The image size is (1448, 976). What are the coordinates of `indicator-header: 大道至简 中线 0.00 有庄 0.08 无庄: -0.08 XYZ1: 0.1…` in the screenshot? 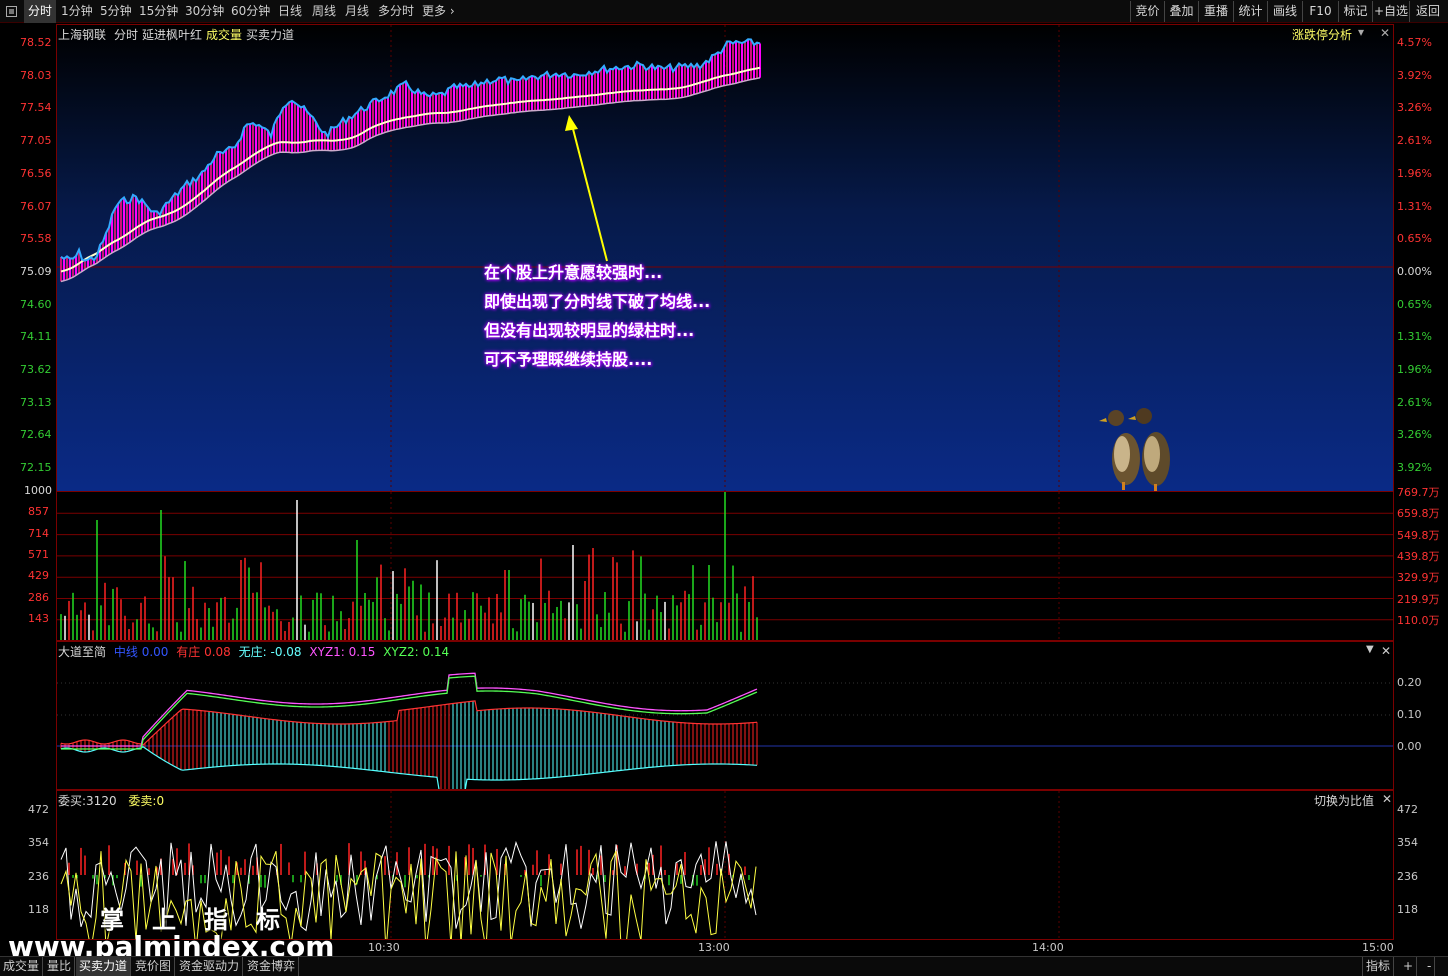 It's located at (254, 652).